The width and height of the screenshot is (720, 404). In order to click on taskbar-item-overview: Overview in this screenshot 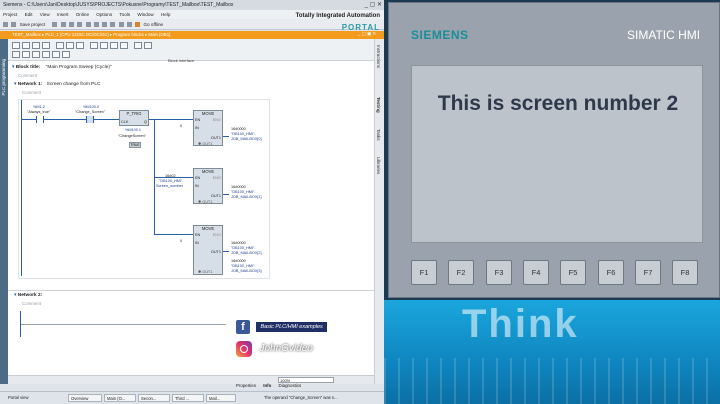, I will do `click(85, 398)`.